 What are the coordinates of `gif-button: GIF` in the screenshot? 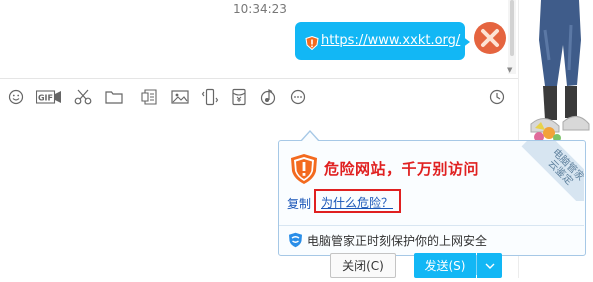 It's located at (49, 97).